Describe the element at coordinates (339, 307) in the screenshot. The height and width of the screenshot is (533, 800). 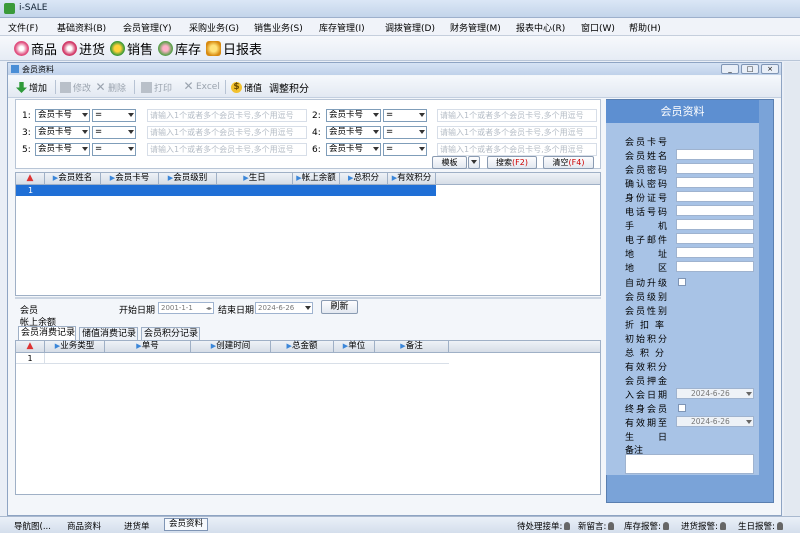
I see `refresh-button: 刷新` at that location.